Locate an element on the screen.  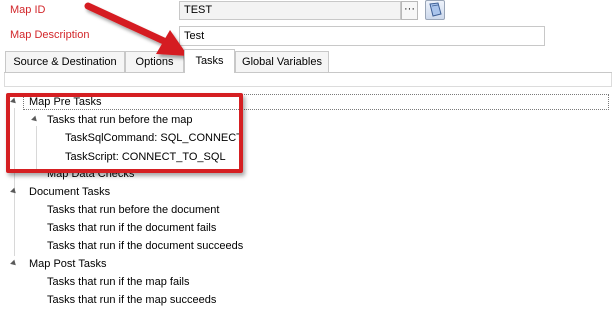
map-id-browse-button: ··· is located at coordinates (409, 10).